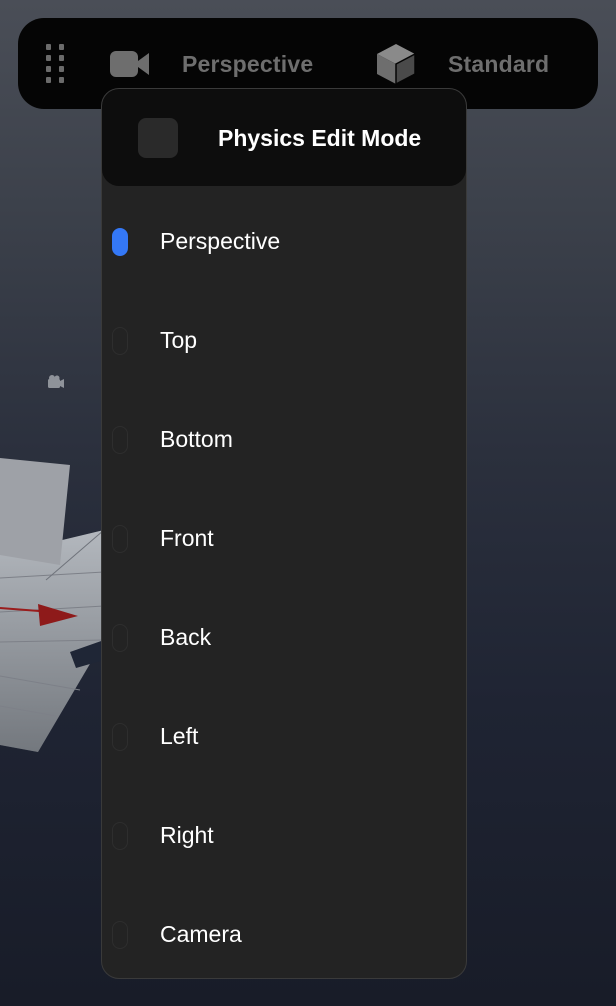 The width and height of the screenshot is (616, 1006). What do you see at coordinates (284, 931) in the screenshot?
I see `view-option-camera: Camera` at bounding box center [284, 931].